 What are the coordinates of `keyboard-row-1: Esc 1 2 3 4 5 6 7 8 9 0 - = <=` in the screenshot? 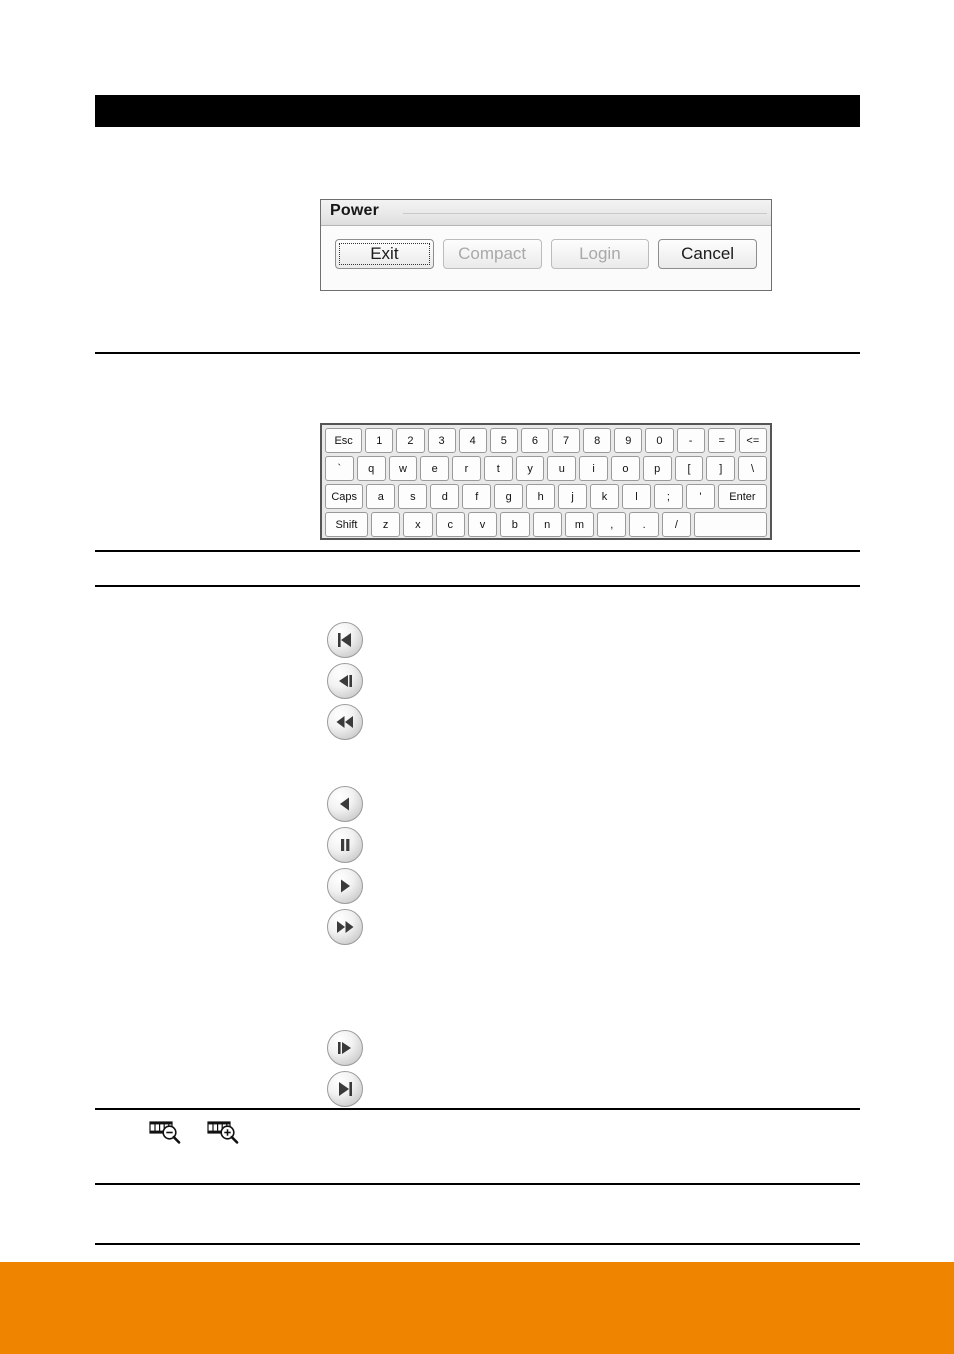 It's located at (546, 440).